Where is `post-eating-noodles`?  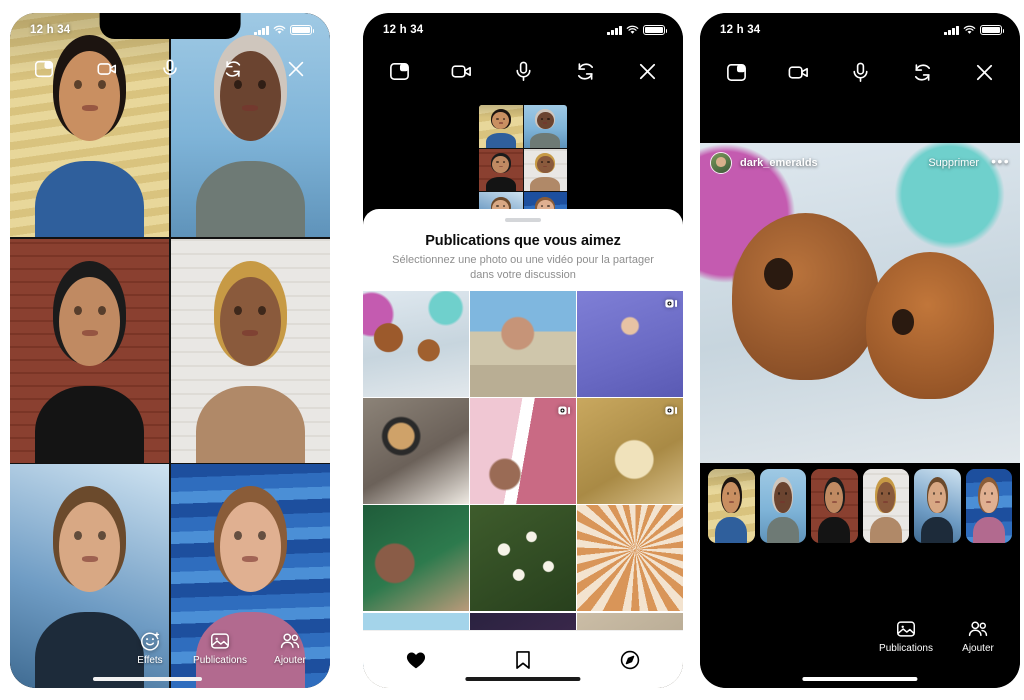 post-eating-noodles is located at coordinates (416, 558).